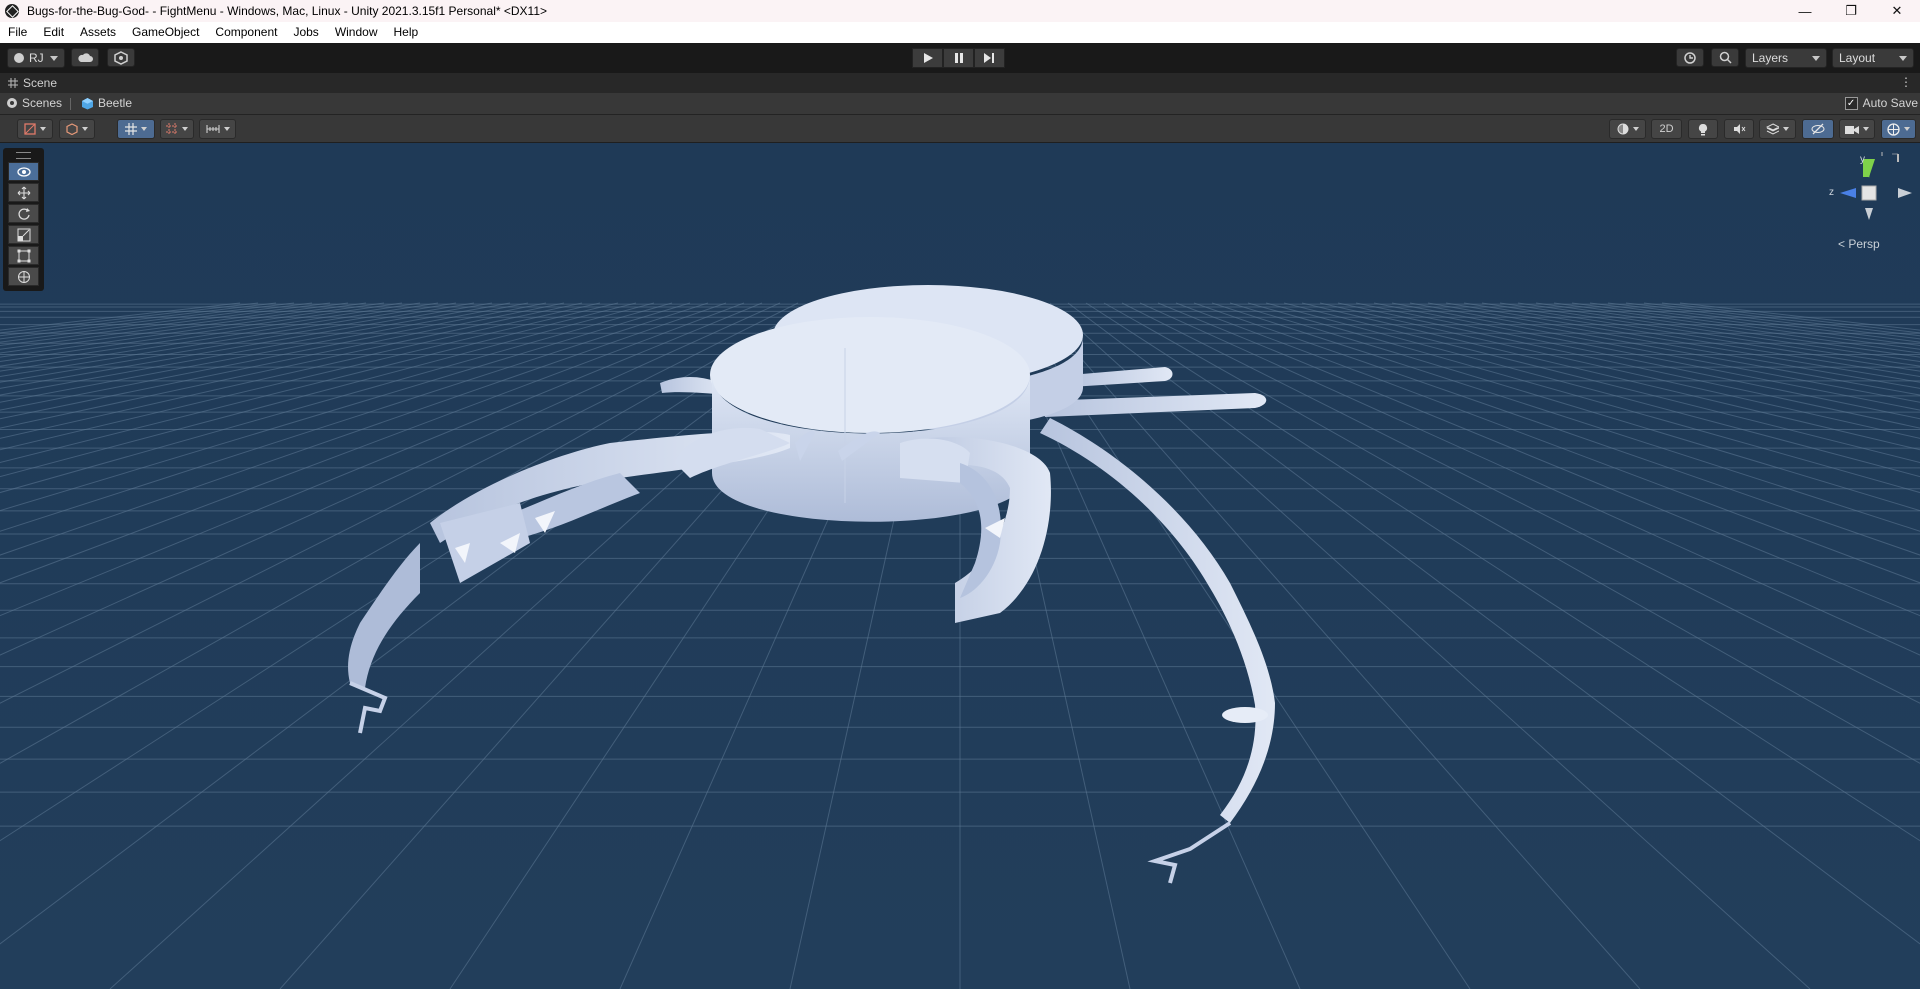 The width and height of the screenshot is (1920, 989). Describe the element at coordinates (1777, 129) in the screenshot. I see `effects-dropdown` at that location.